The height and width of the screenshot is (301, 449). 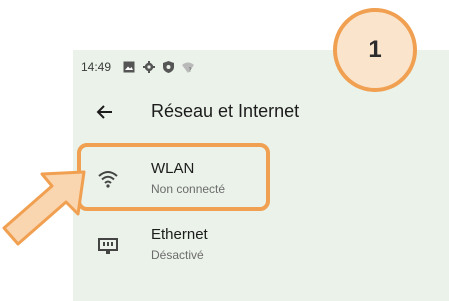 What do you see at coordinates (44, 208) in the screenshot?
I see `pointer-arrow-icon` at bounding box center [44, 208].